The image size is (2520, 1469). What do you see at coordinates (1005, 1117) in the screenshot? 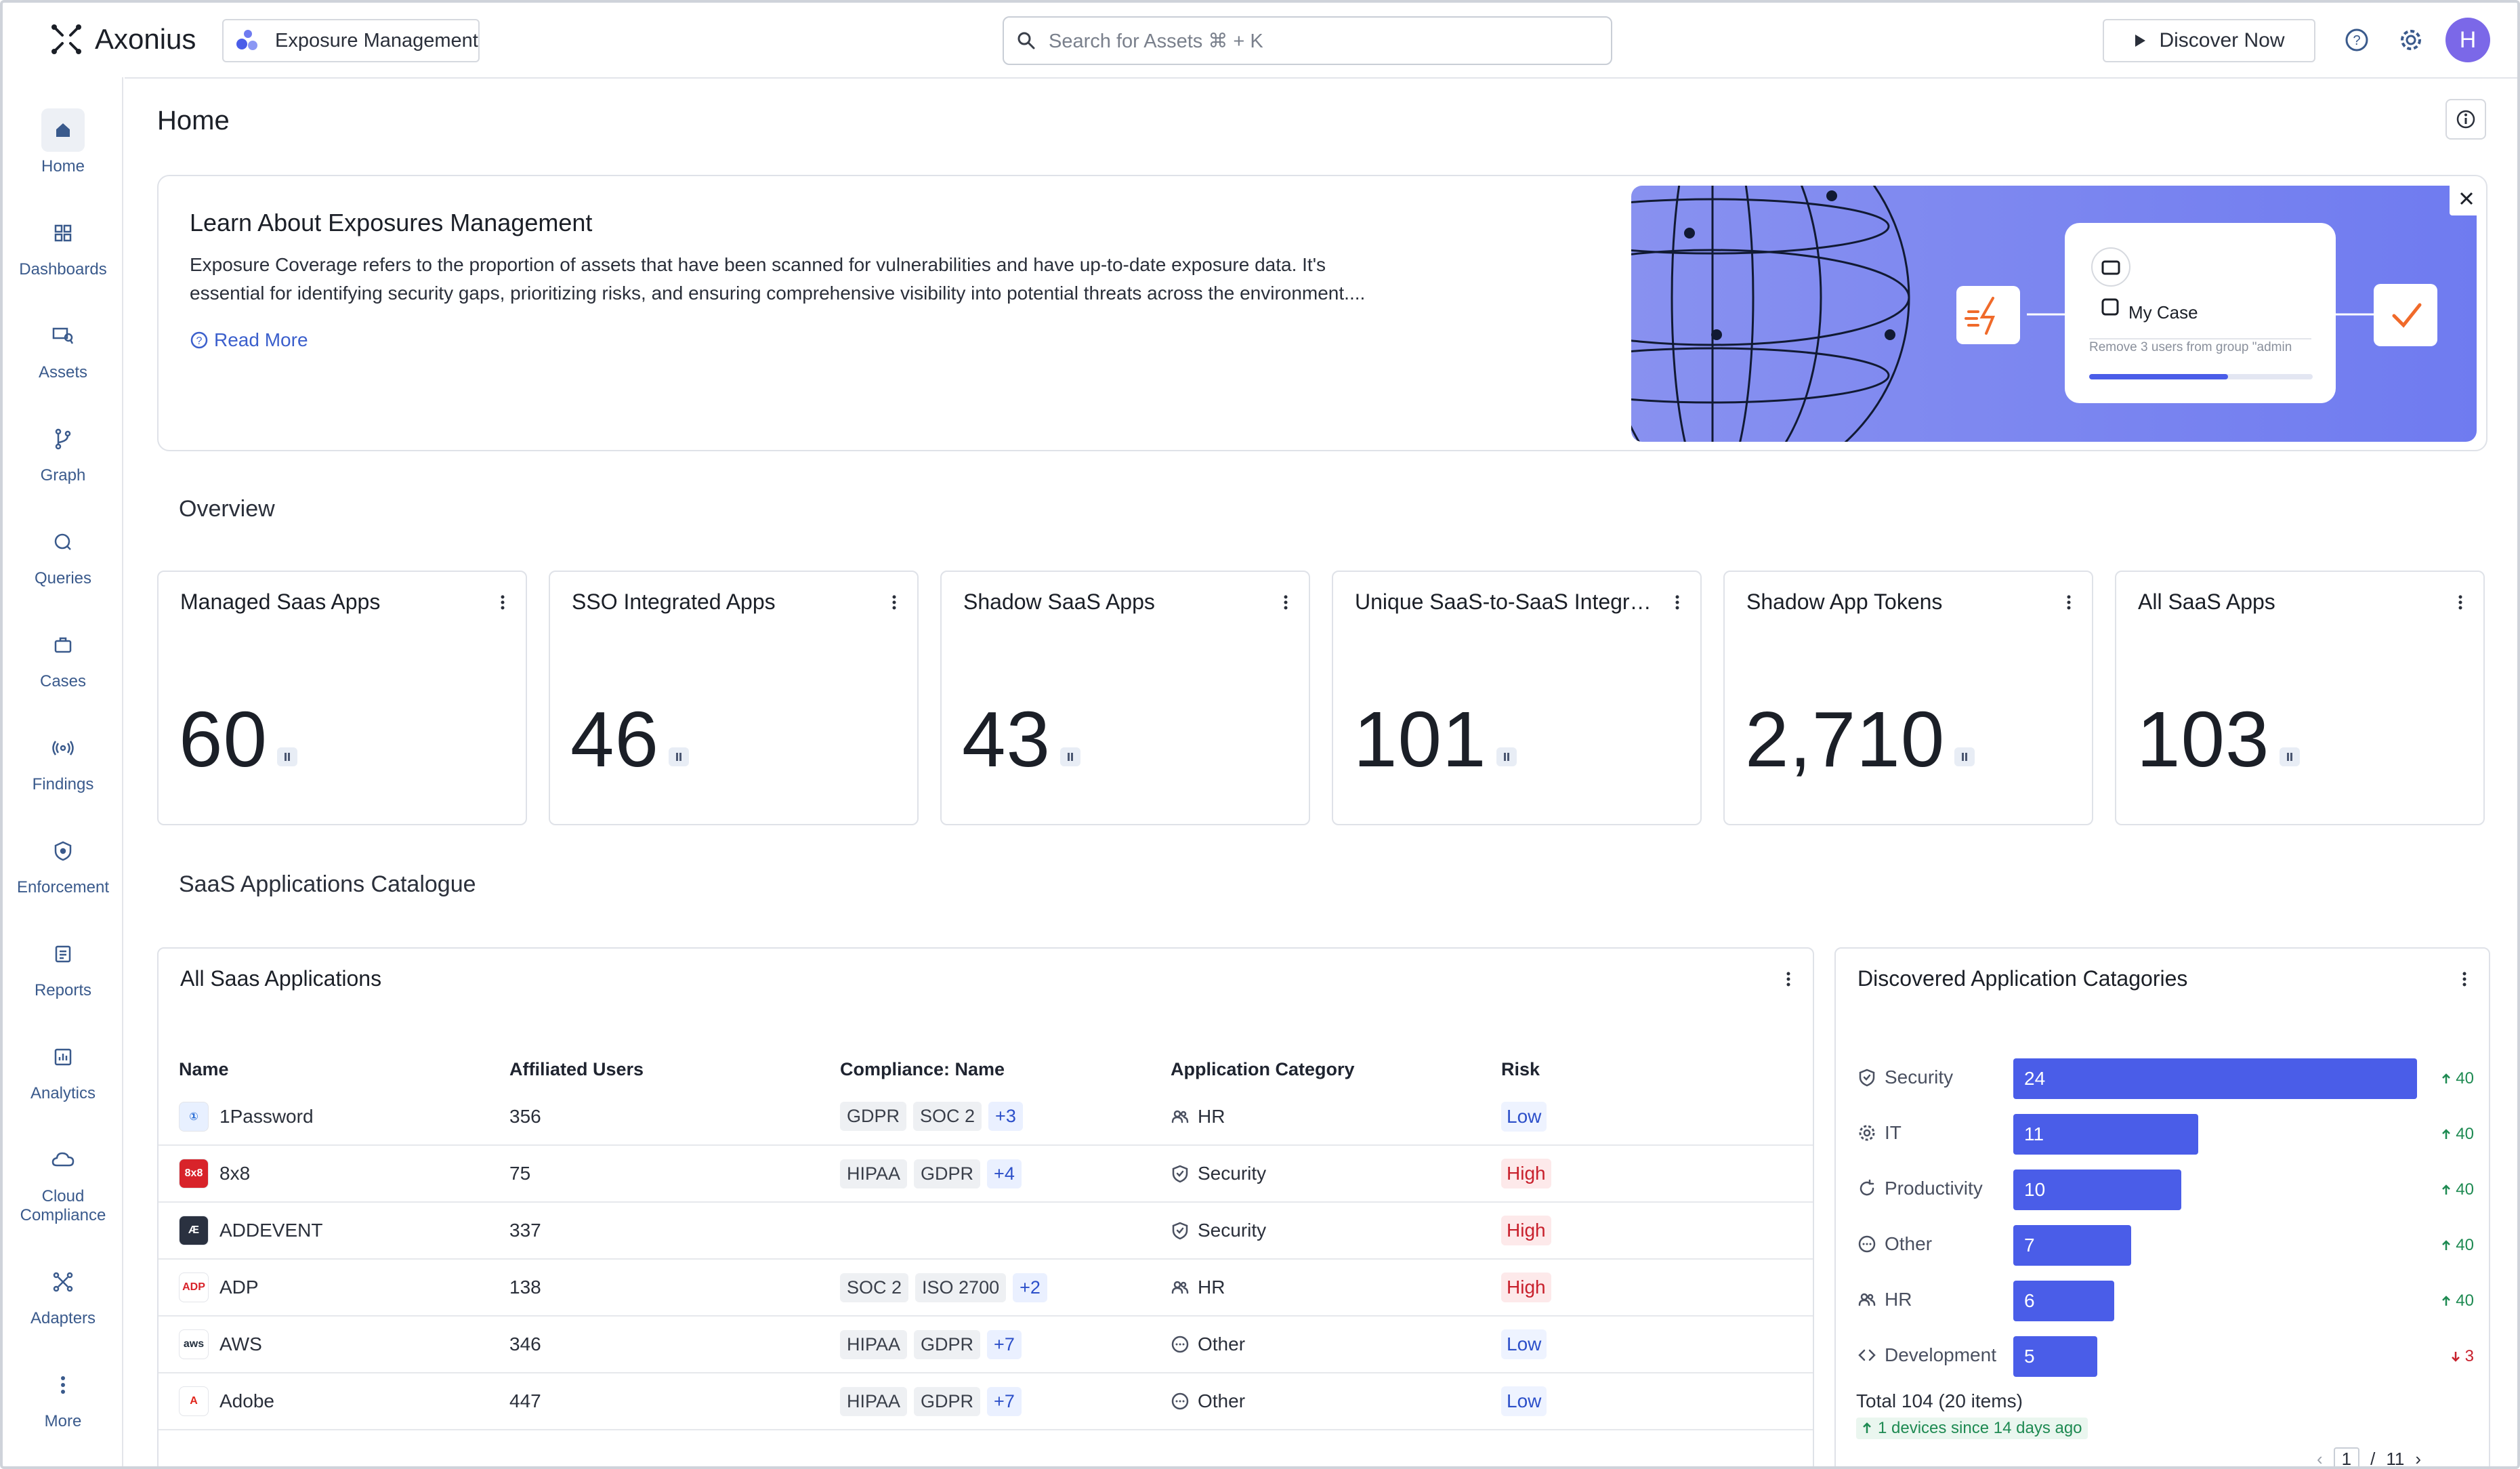
I see `compliance-more-badge: +3` at bounding box center [1005, 1117].